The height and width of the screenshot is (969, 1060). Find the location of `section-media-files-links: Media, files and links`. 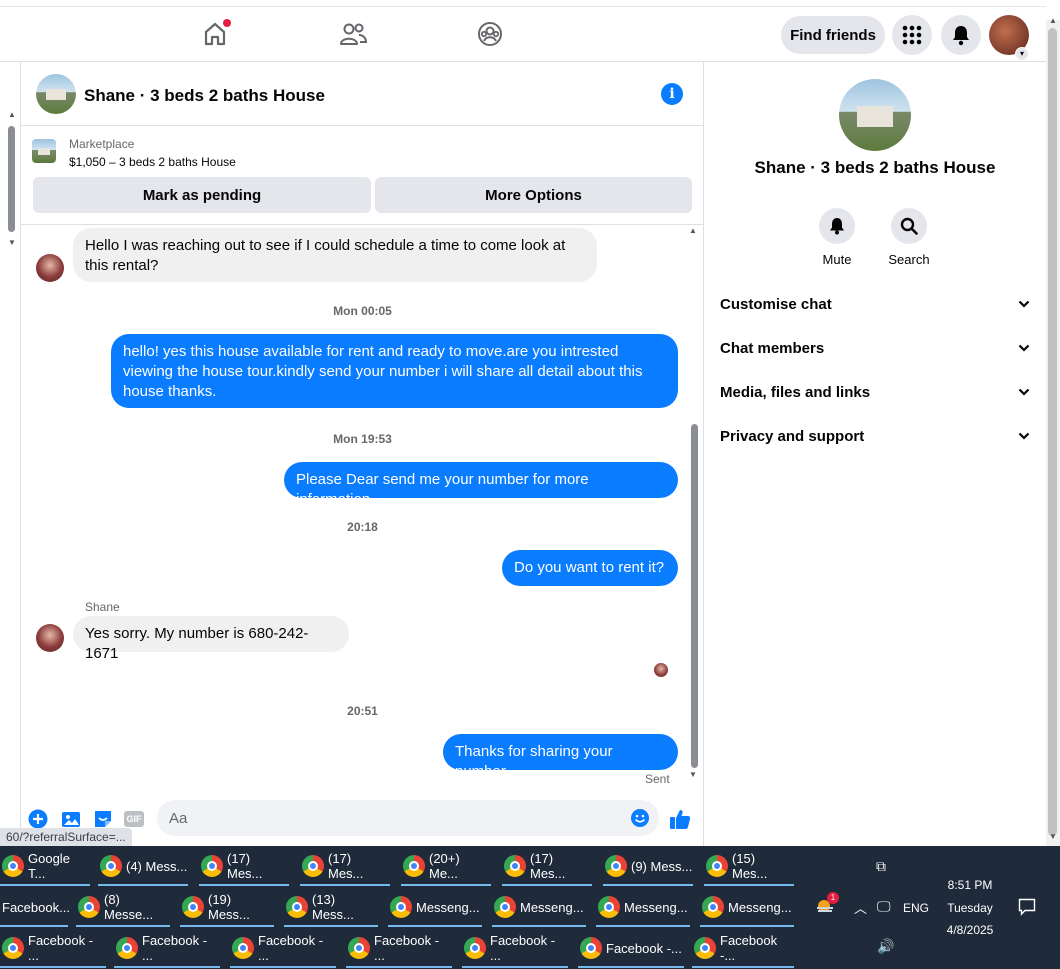

section-media-files-links: Media, files and links is located at coordinates (875, 392).